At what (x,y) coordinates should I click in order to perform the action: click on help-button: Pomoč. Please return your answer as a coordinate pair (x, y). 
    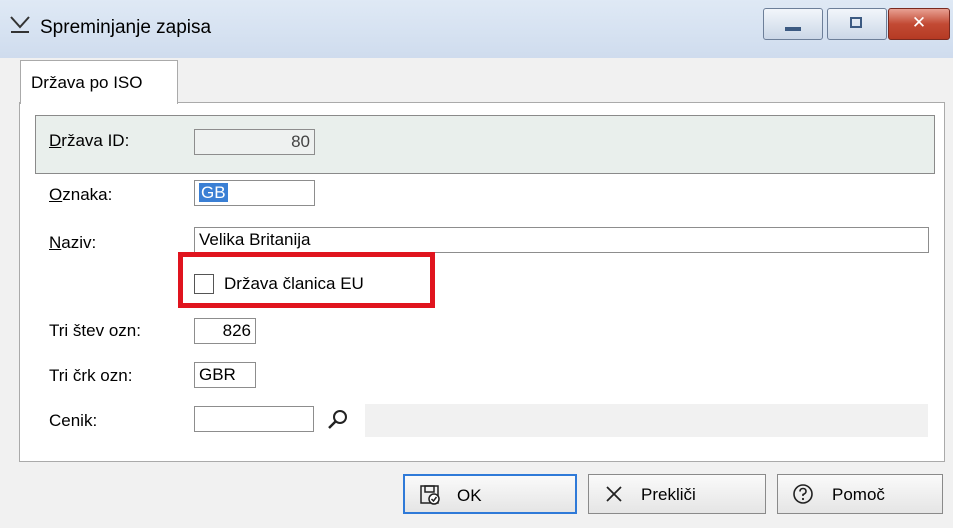
    Looking at the image, I should click on (860, 494).